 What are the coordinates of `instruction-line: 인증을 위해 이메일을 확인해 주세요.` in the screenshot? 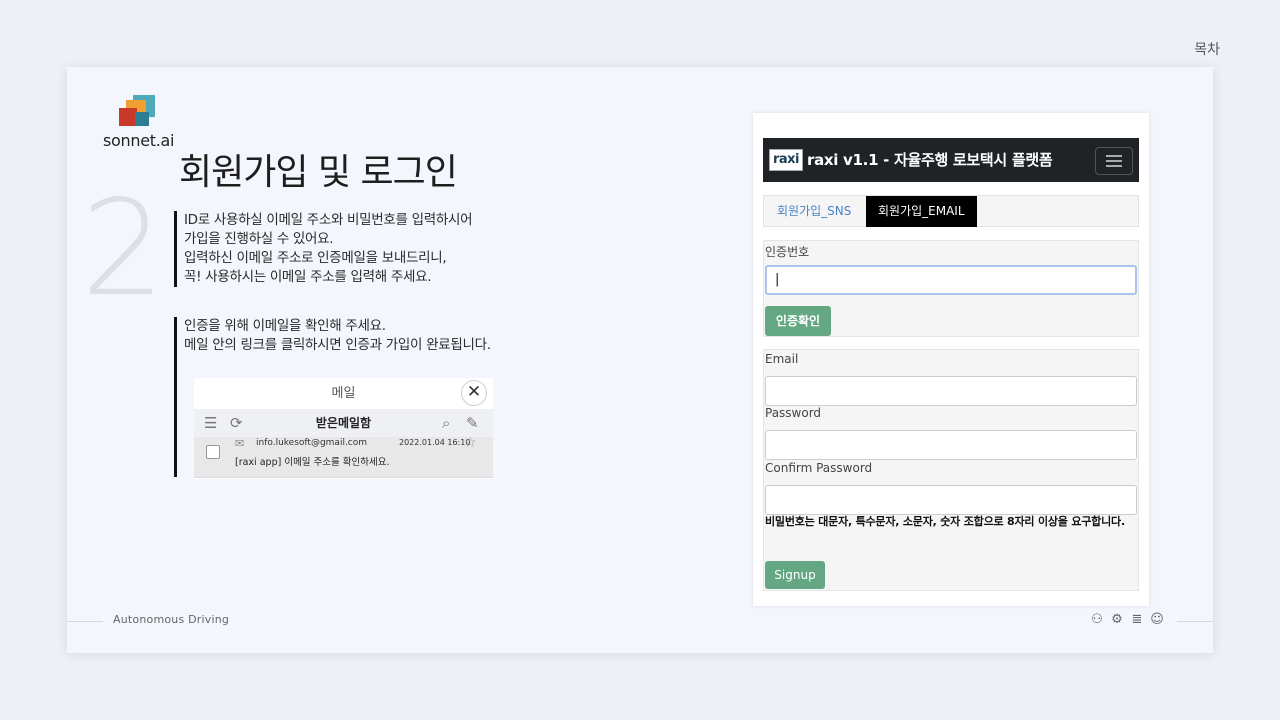 It's located at (285, 326).